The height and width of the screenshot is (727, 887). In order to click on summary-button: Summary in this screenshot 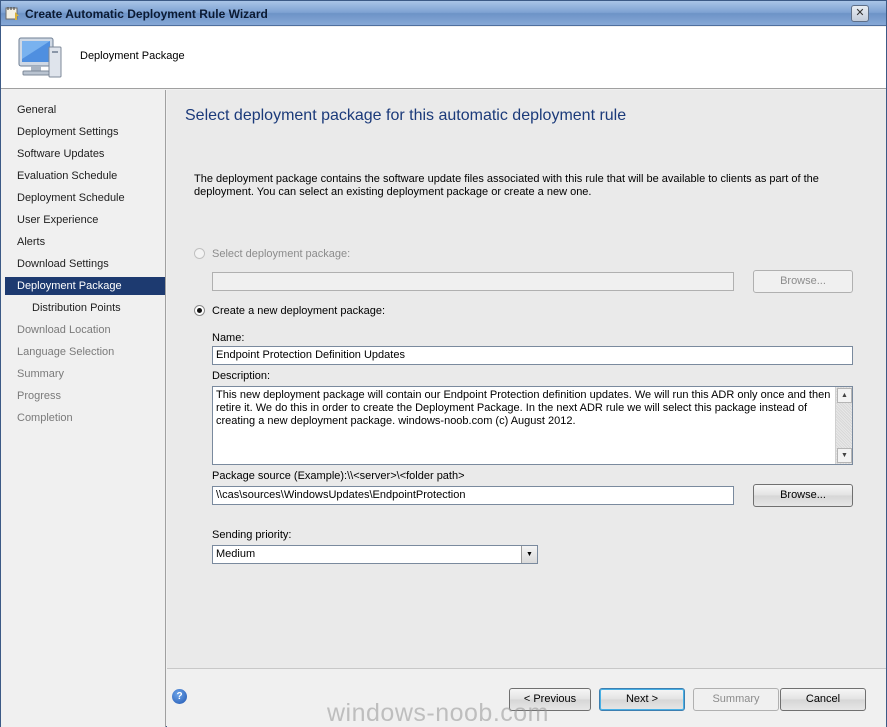, I will do `click(736, 699)`.